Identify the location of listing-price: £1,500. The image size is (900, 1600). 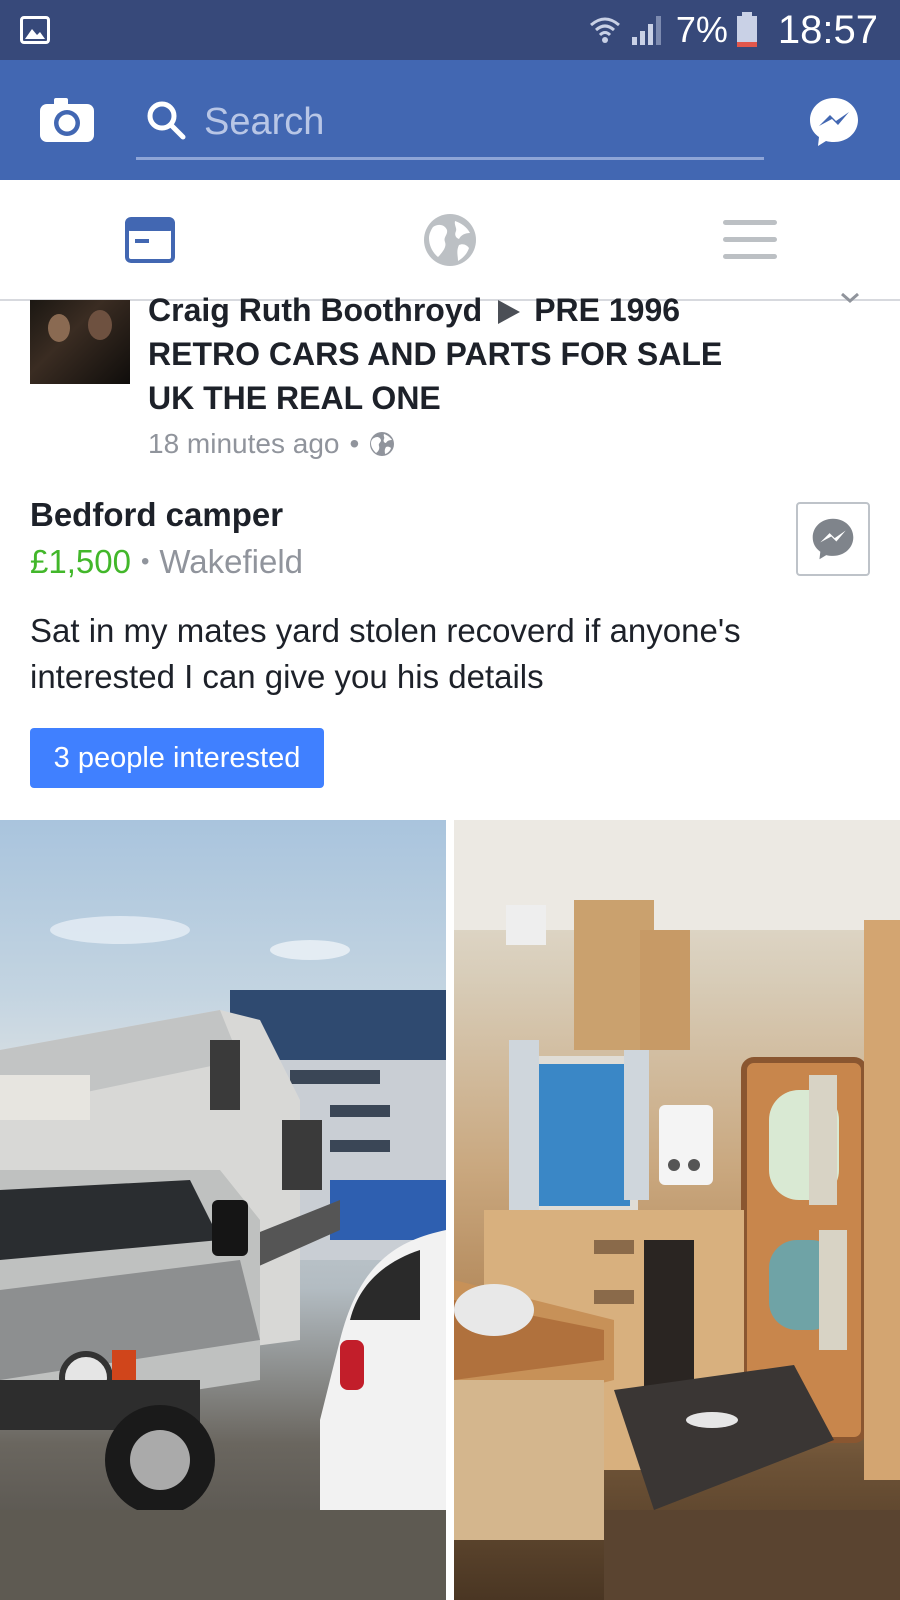
(80, 561).